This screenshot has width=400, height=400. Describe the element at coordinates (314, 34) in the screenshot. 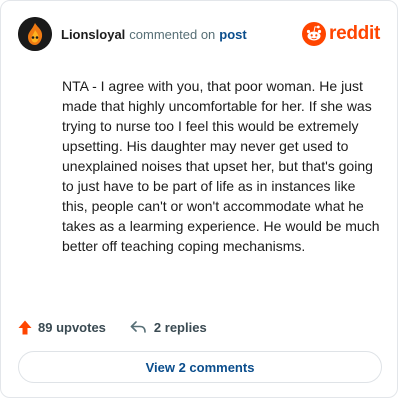

I see `reddit-snoo-icon` at that location.